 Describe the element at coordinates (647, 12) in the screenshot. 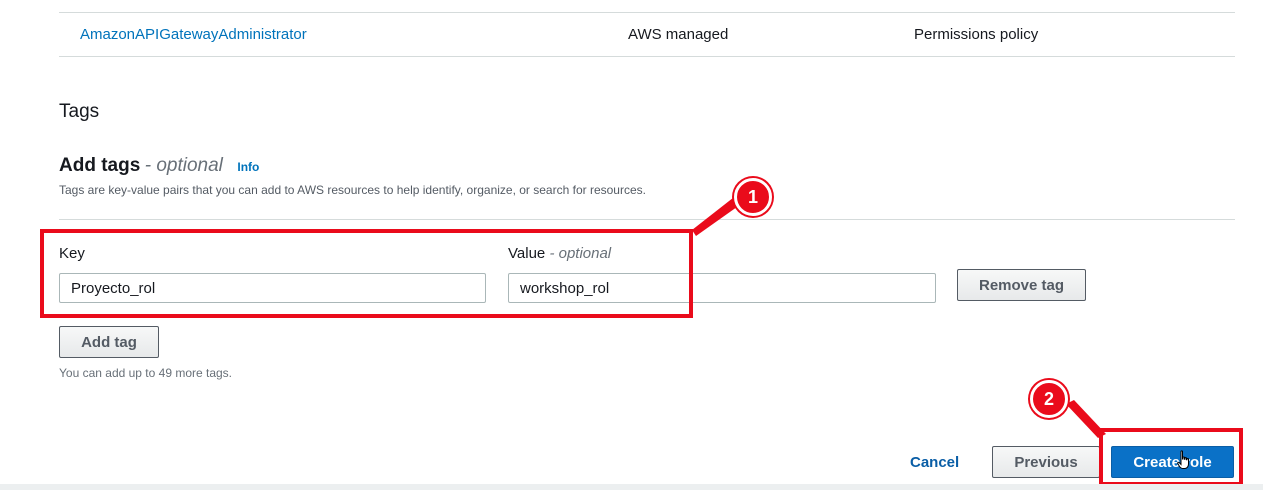

I see `table-top-divider` at that location.